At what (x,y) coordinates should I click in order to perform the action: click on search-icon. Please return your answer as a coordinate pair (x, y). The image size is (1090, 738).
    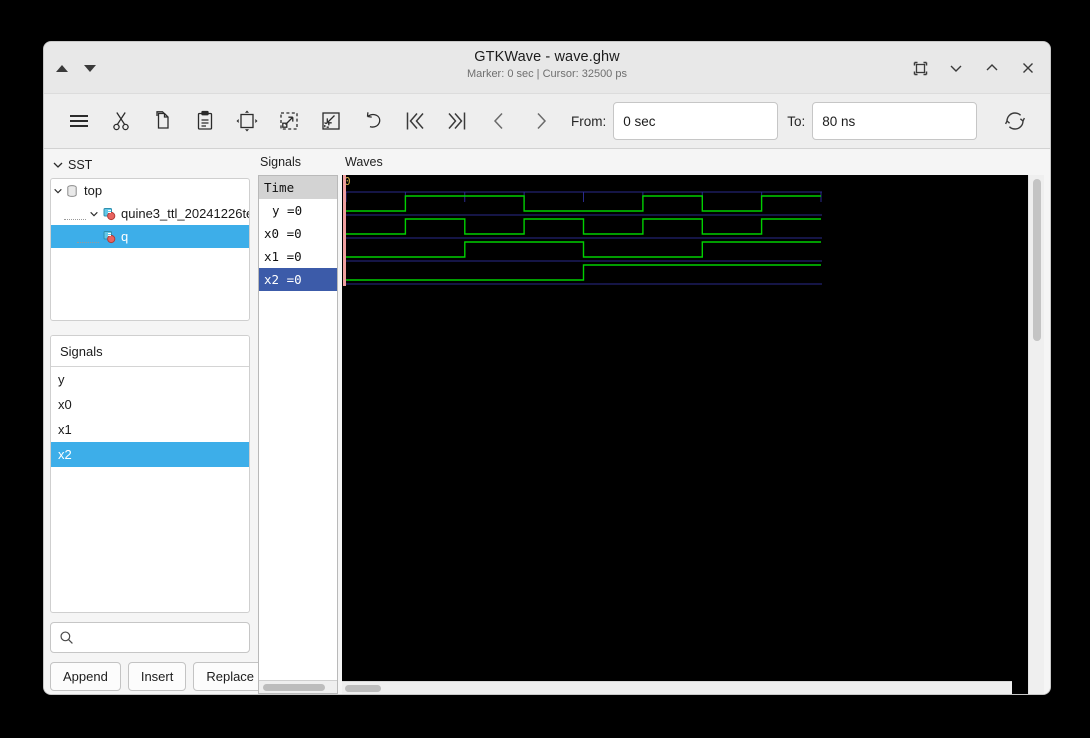
    Looking at the image, I should click on (66, 637).